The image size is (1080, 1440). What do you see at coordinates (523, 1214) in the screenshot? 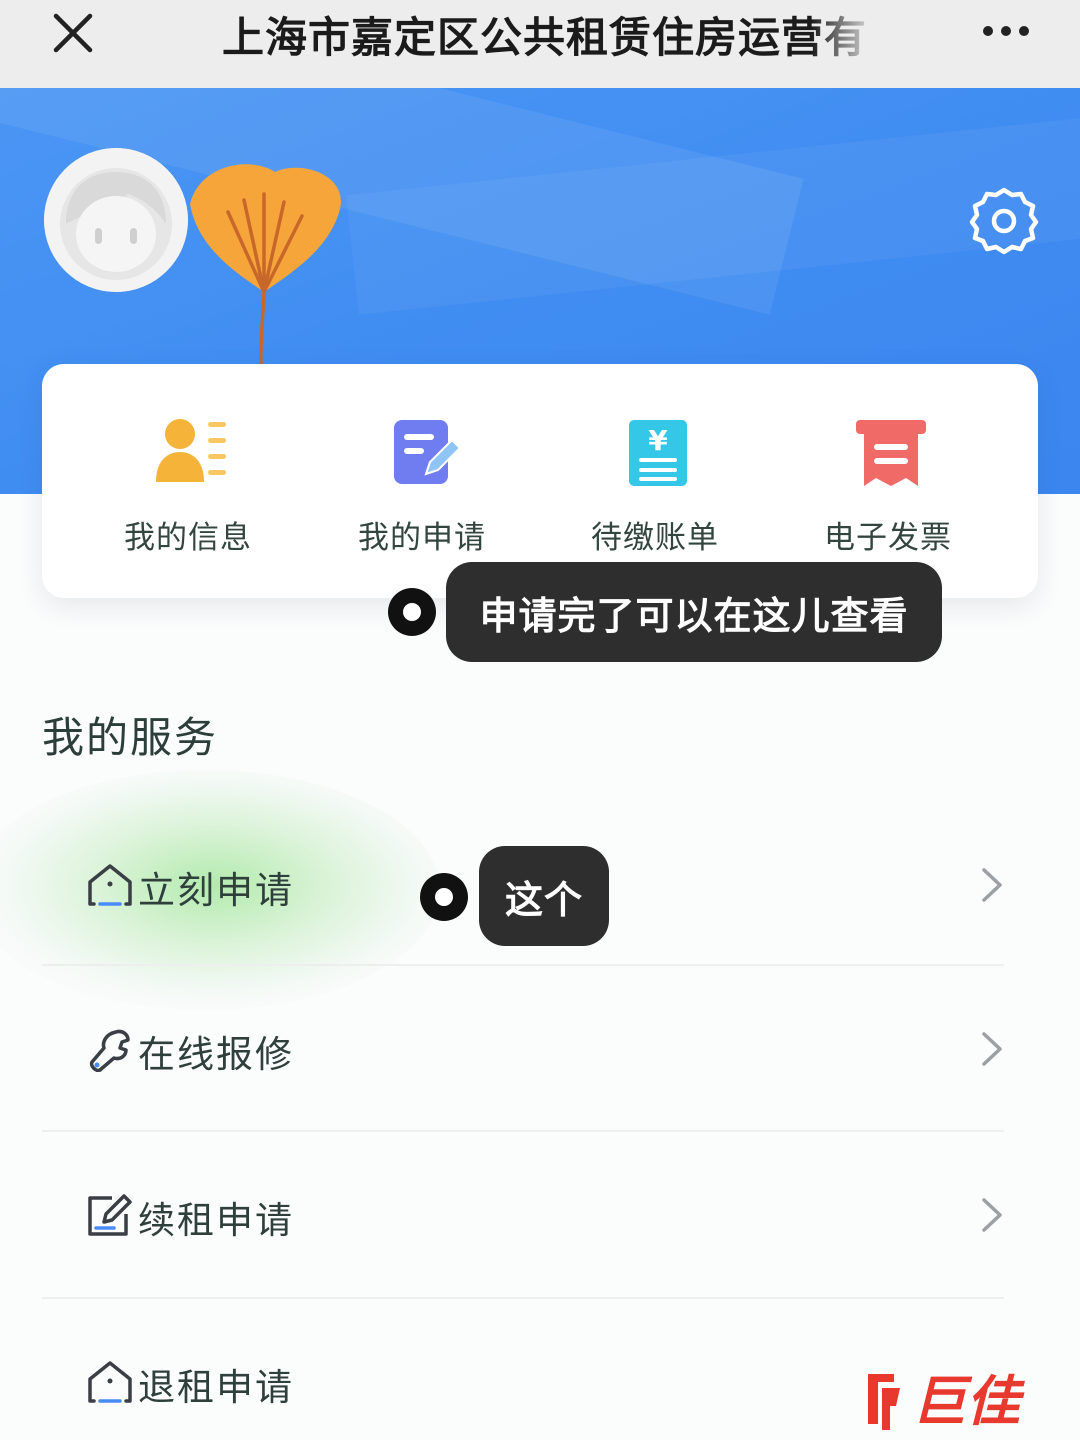
I see `service-item-lease-renewal: 续租申请` at bounding box center [523, 1214].